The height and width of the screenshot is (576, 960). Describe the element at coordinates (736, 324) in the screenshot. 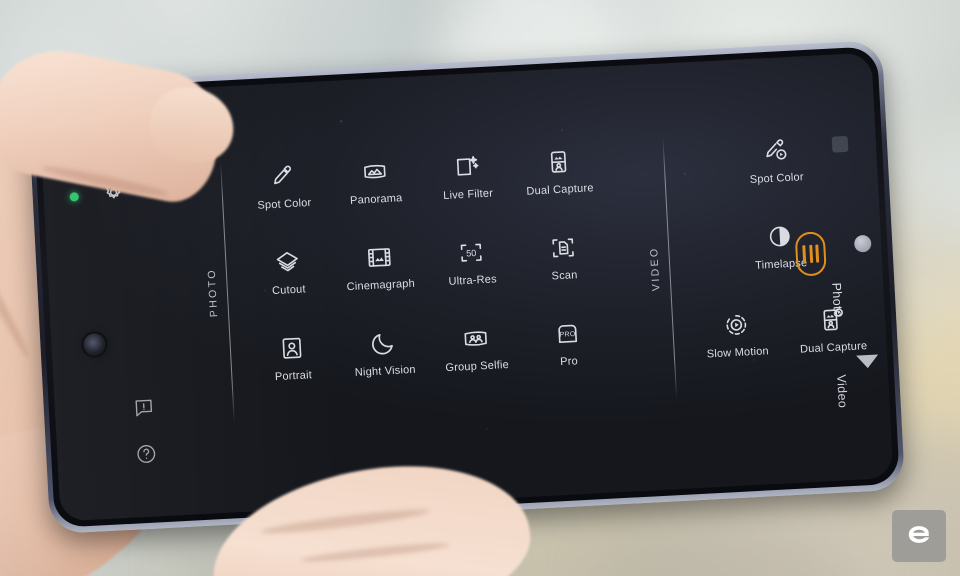

I see `slow-motion-icon` at that location.